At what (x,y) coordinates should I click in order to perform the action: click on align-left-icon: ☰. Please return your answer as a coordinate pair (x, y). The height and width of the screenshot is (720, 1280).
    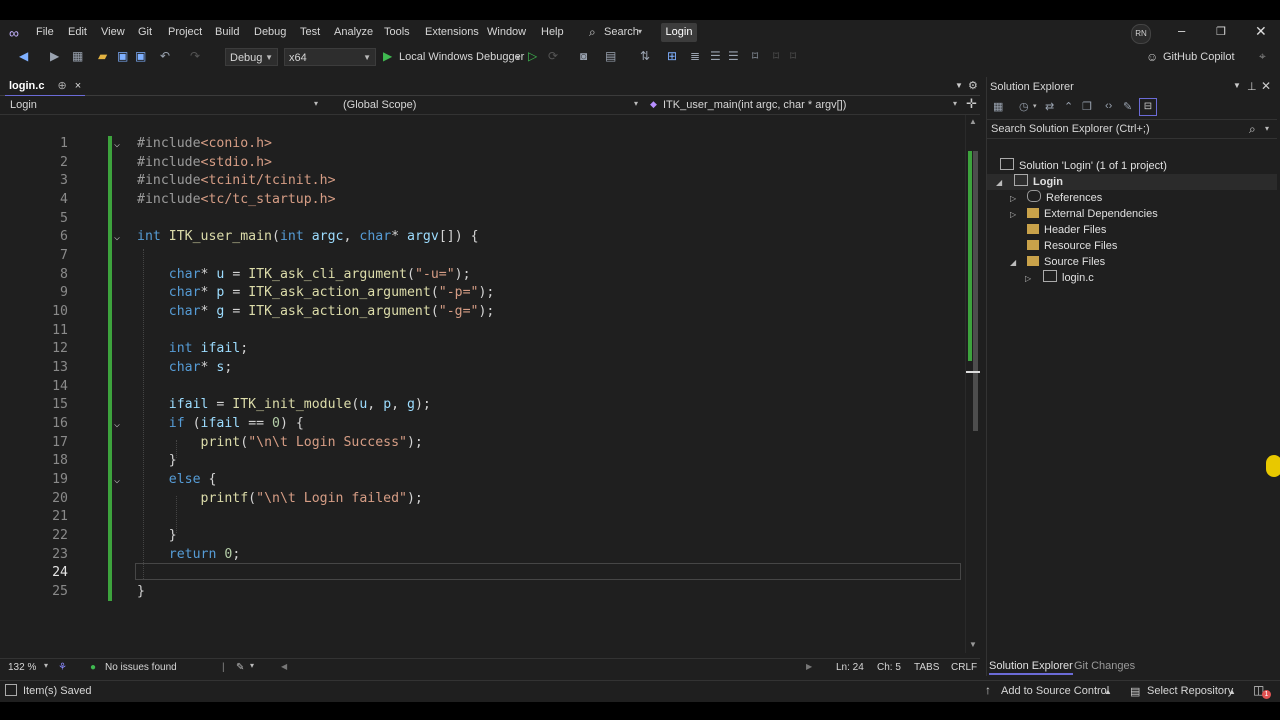
    Looking at the image, I should click on (715, 56).